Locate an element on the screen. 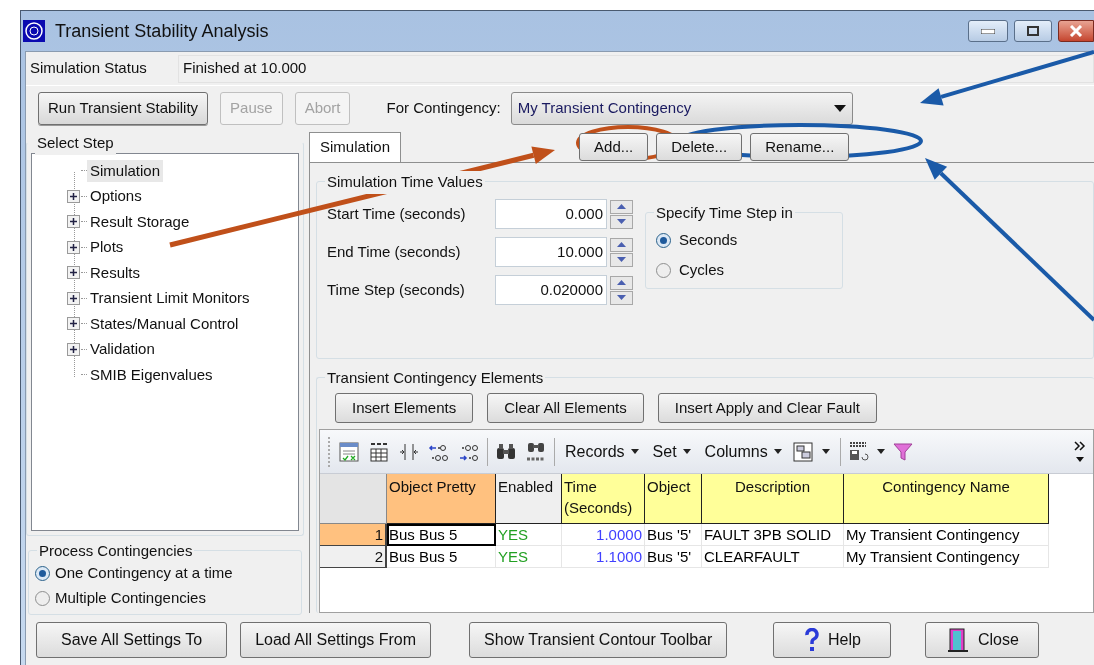  tree-item: Plots is located at coordinates (107, 247).